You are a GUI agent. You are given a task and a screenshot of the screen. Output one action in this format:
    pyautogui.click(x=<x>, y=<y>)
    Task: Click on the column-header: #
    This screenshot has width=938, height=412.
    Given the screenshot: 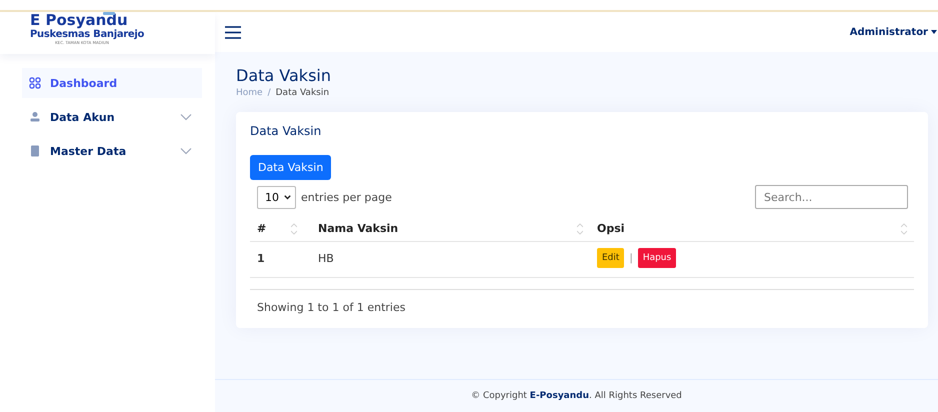 What is the action you would take?
    pyautogui.click(x=277, y=229)
    